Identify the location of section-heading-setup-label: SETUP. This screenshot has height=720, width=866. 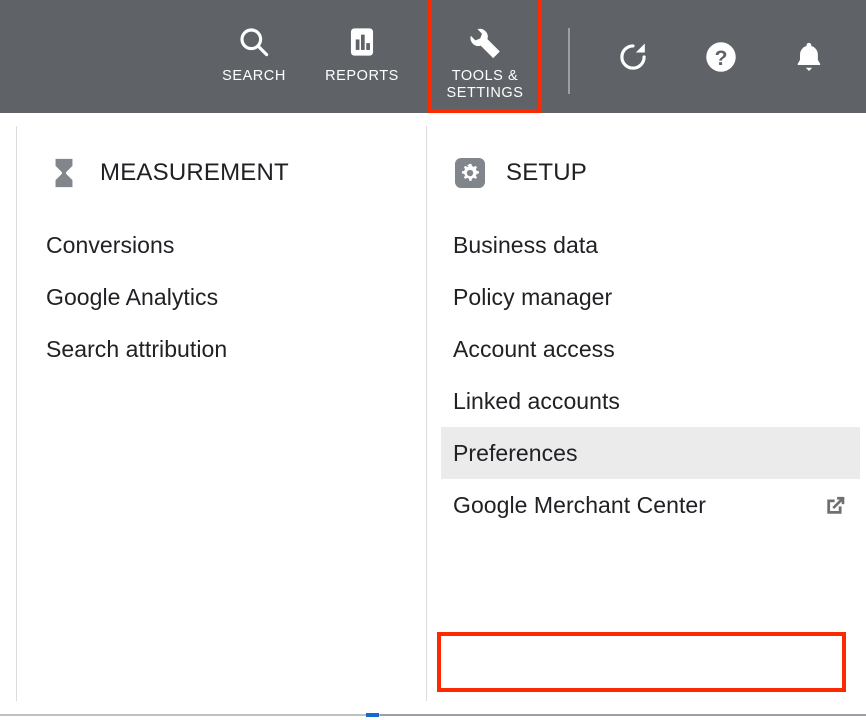
(547, 172).